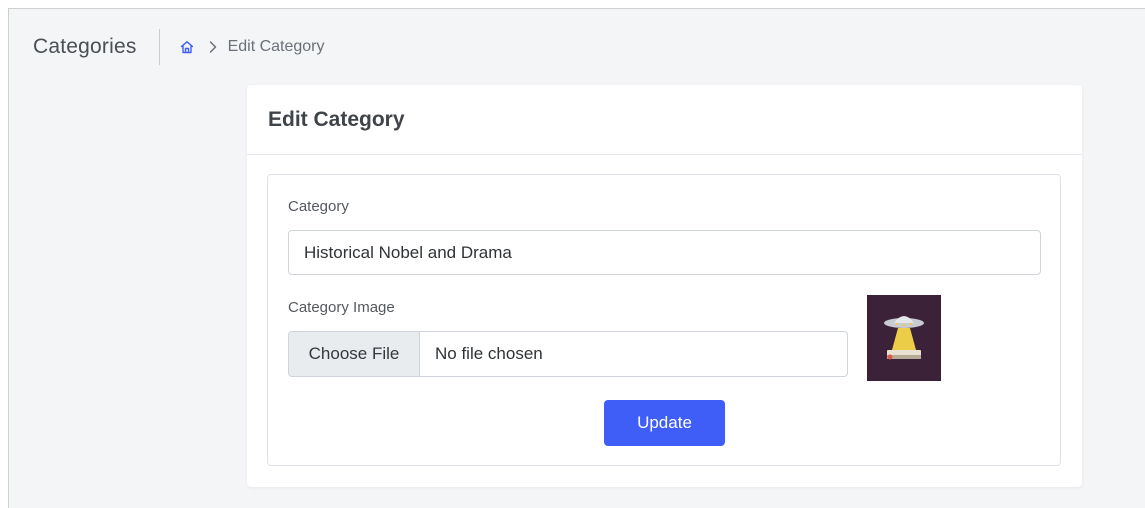  I want to click on card-header: Edit Category, so click(664, 120).